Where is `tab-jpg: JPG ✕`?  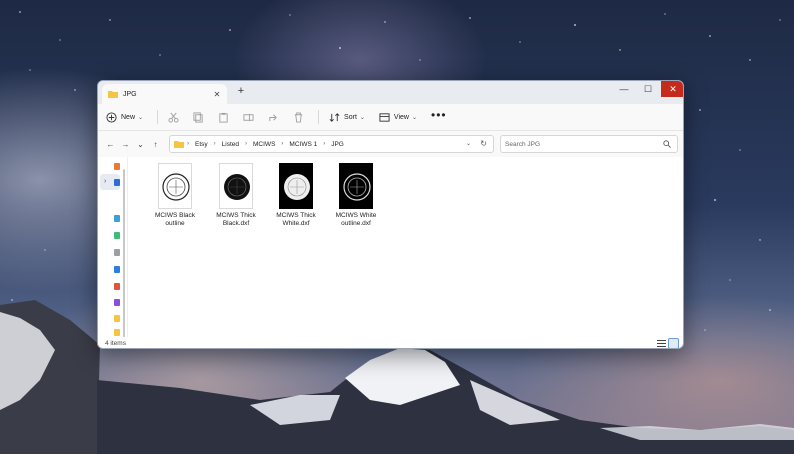
tab-jpg: JPG ✕ is located at coordinates (164, 94).